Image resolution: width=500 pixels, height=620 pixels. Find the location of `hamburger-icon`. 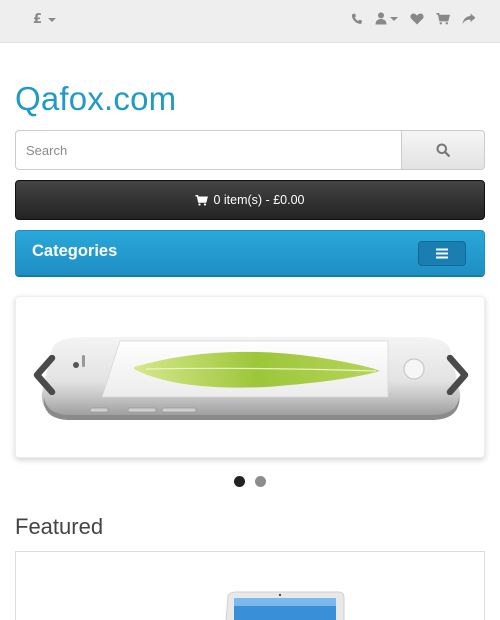

hamburger-icon is located at coordinates (442, 253).